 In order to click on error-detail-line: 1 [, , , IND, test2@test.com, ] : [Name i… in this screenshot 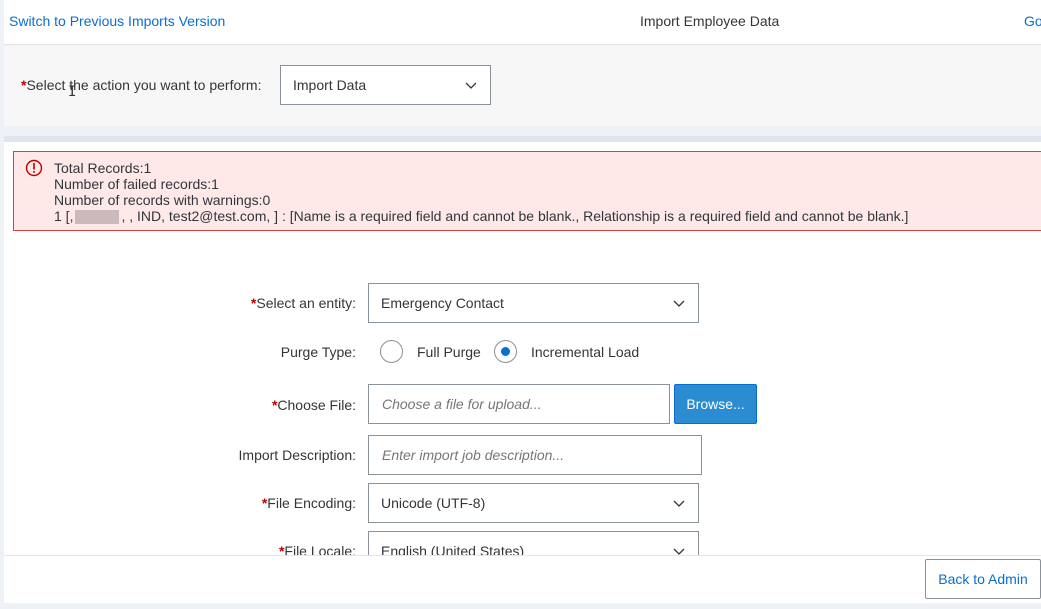, I will do `click(481, 216)`.